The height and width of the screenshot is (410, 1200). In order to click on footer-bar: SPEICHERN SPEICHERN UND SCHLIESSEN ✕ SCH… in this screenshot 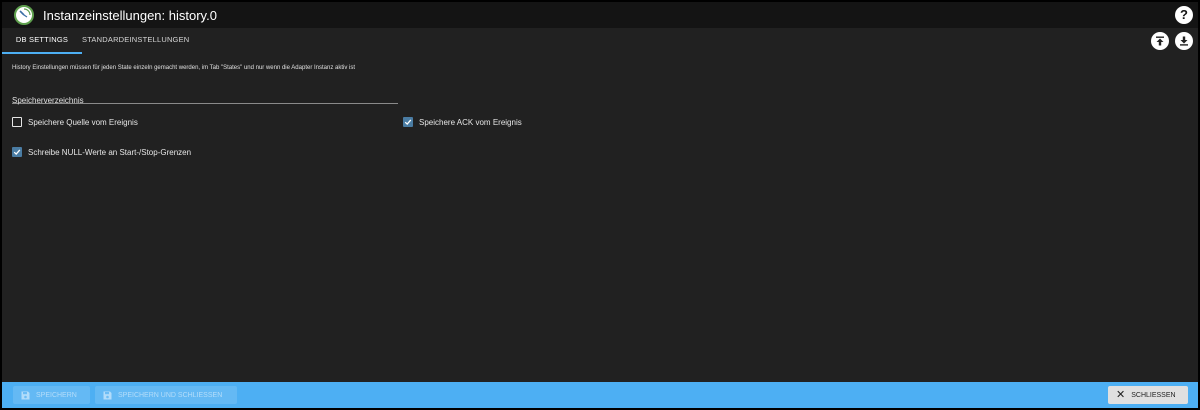, I will do `click(600, 395)`.